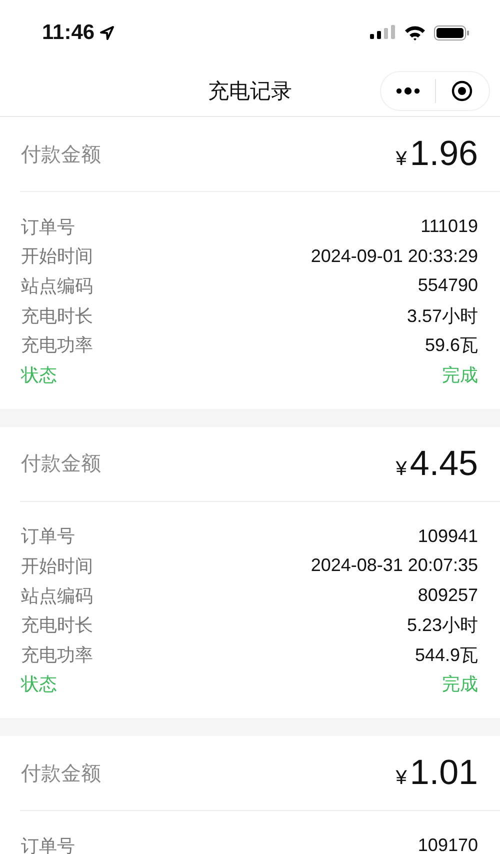 Image resolution: width=500 pixels, height=854 pixels. Describe the element at coordinates (250, 91) in the screenshot. I see `page-title: 充电记录` at that location.